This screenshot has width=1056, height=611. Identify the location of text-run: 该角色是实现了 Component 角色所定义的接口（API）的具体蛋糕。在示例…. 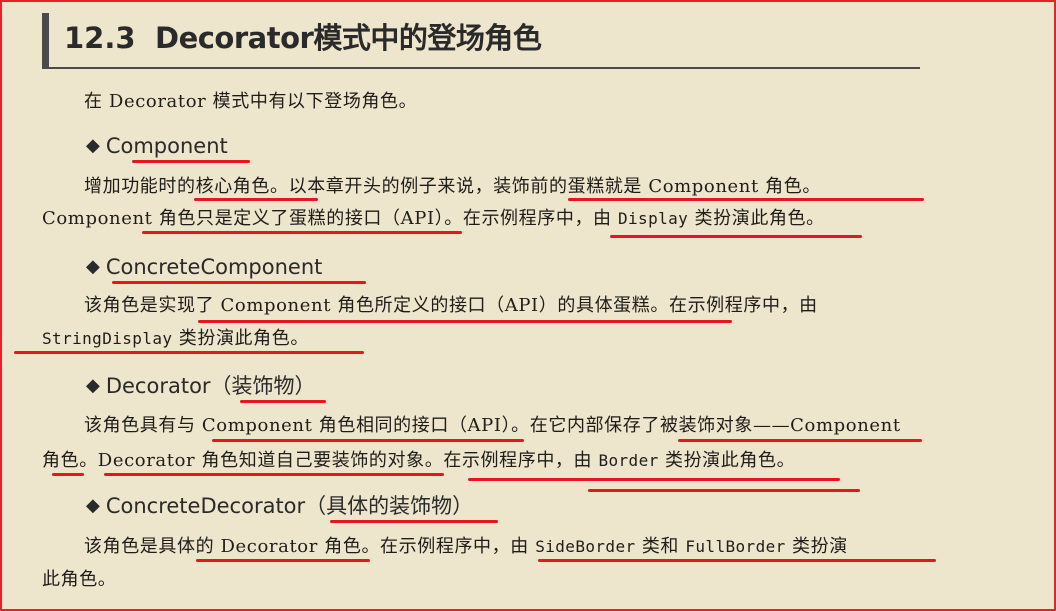
(451, 305).